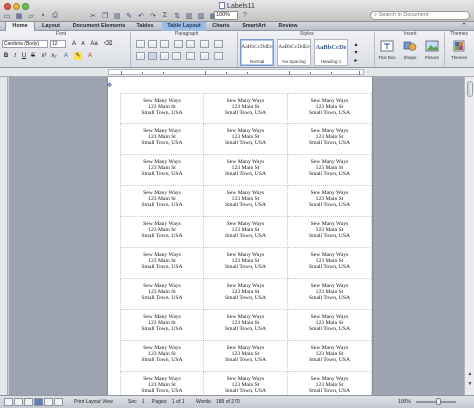 The height and width of the screenshot is (408, 474). Describe the element at coordinates (90, 56) in the screenshot. I see `font-color-icon: A` at that location.